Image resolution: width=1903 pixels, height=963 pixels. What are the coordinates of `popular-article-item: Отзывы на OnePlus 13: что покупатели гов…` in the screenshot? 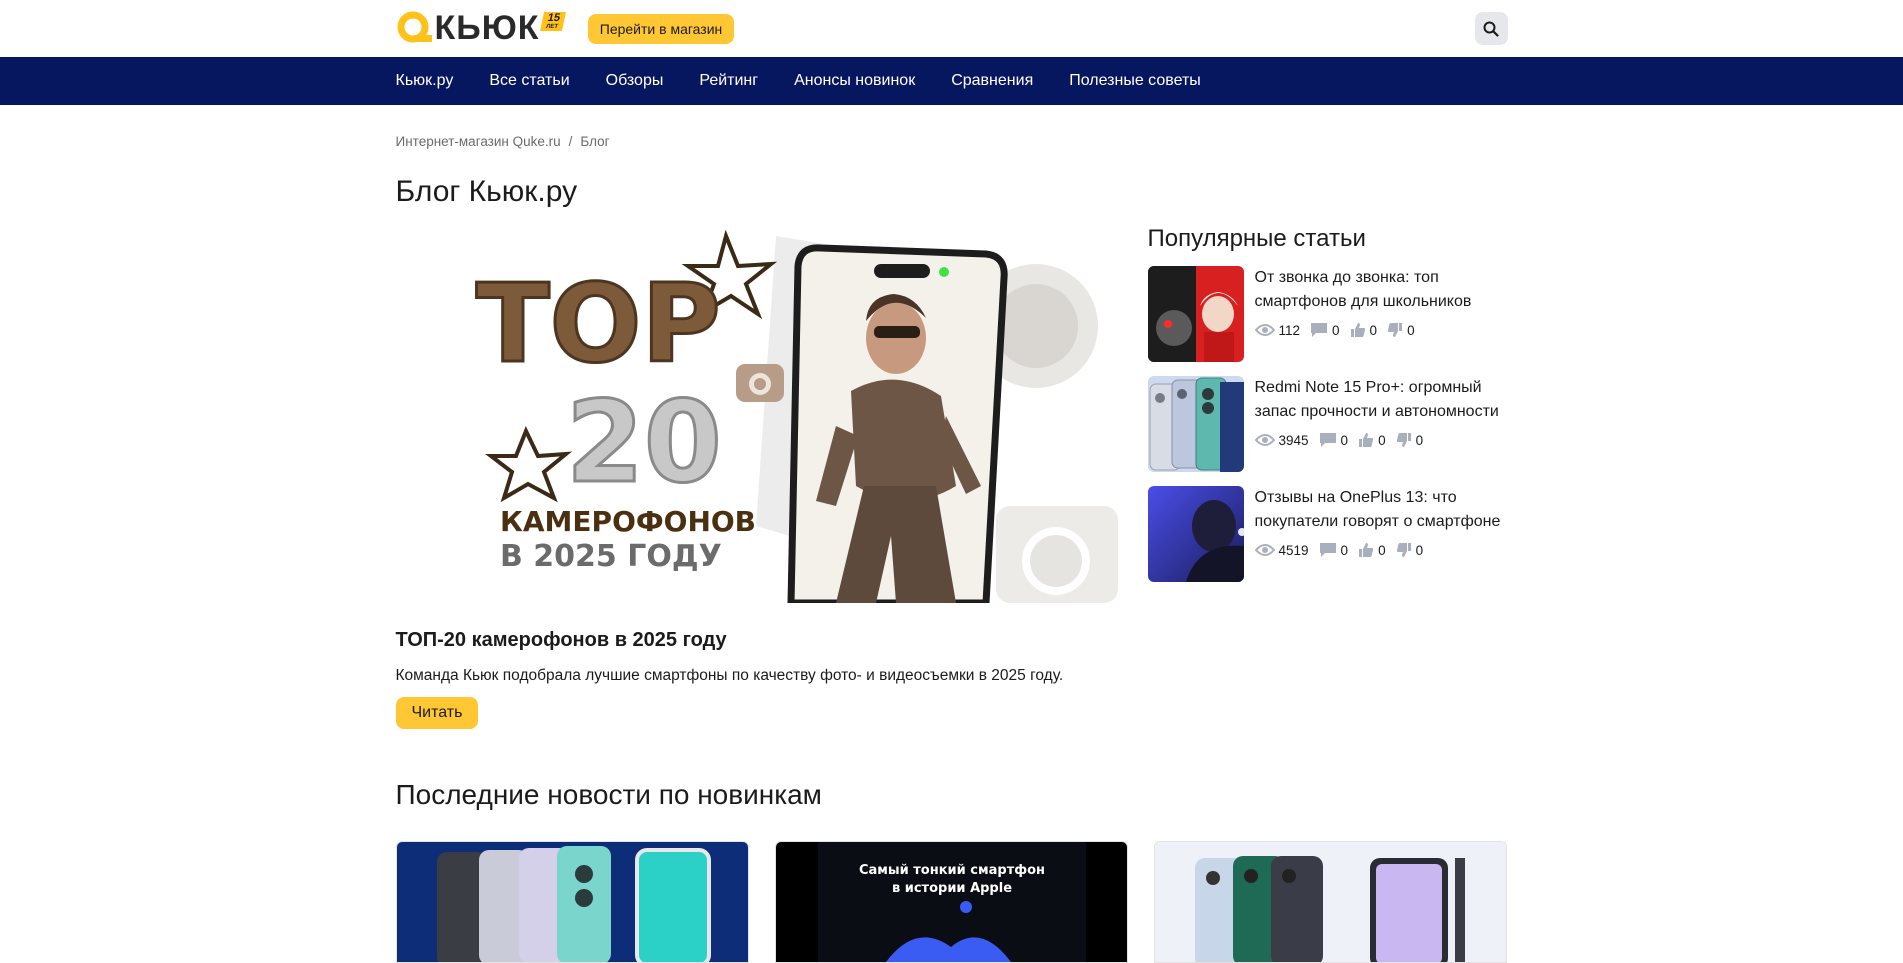 It's located at (1327, 534).